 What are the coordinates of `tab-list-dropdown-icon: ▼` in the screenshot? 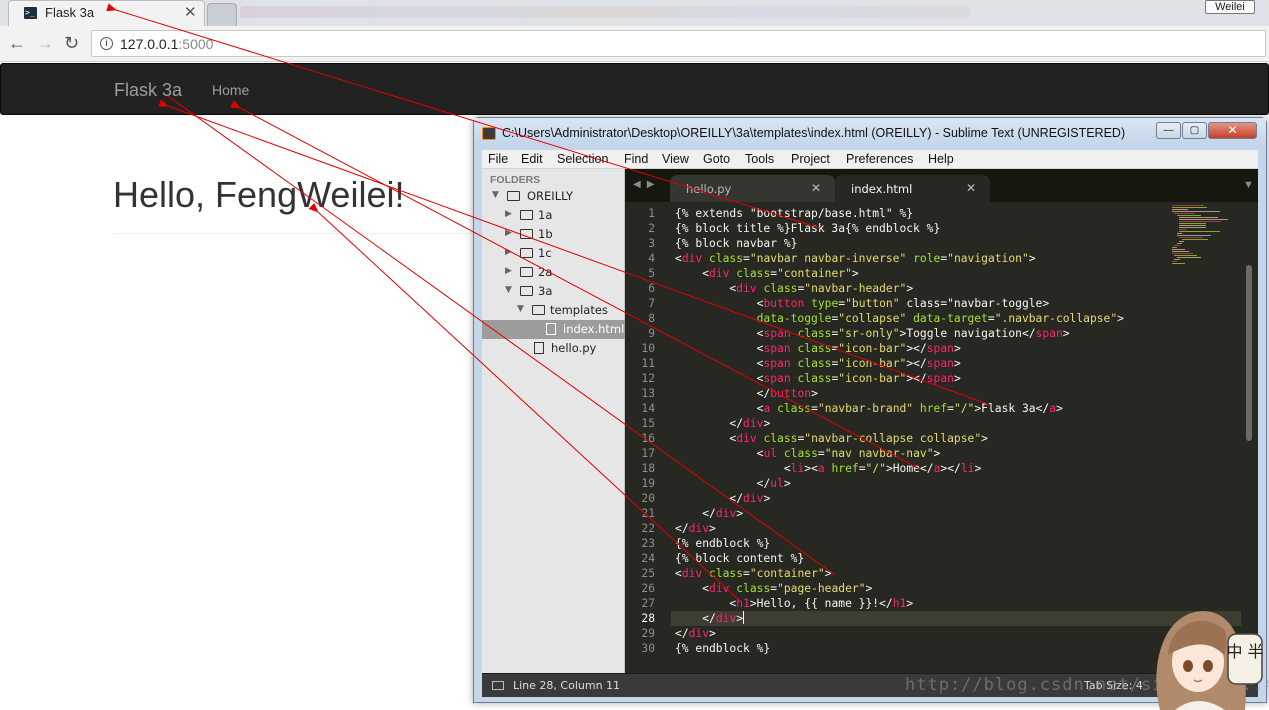 It's located at (1248, 185).